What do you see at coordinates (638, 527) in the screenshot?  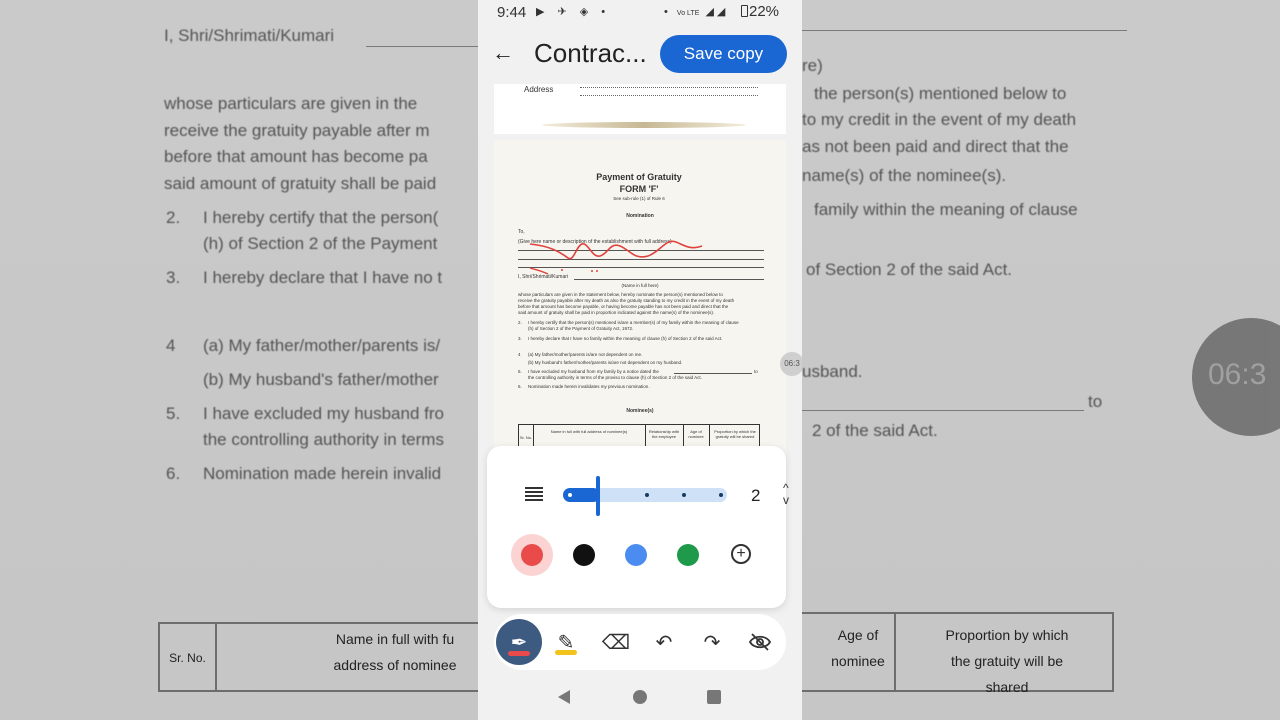 I see `pen-settings-panel: 2 ^ v +` at bounding box center [638, 527].